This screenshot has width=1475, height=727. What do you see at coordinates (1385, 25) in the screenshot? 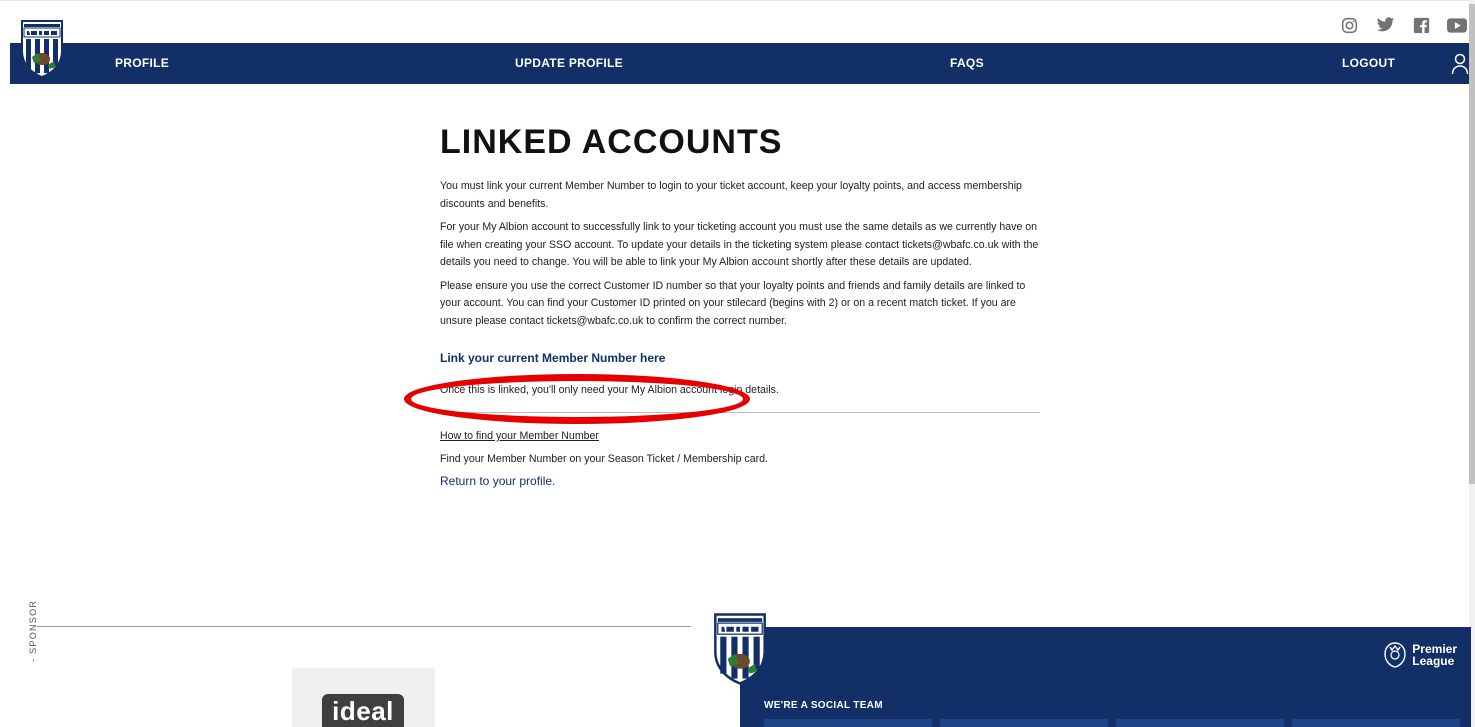
I see `twitter-icon` at bounding box center [1385, 25].